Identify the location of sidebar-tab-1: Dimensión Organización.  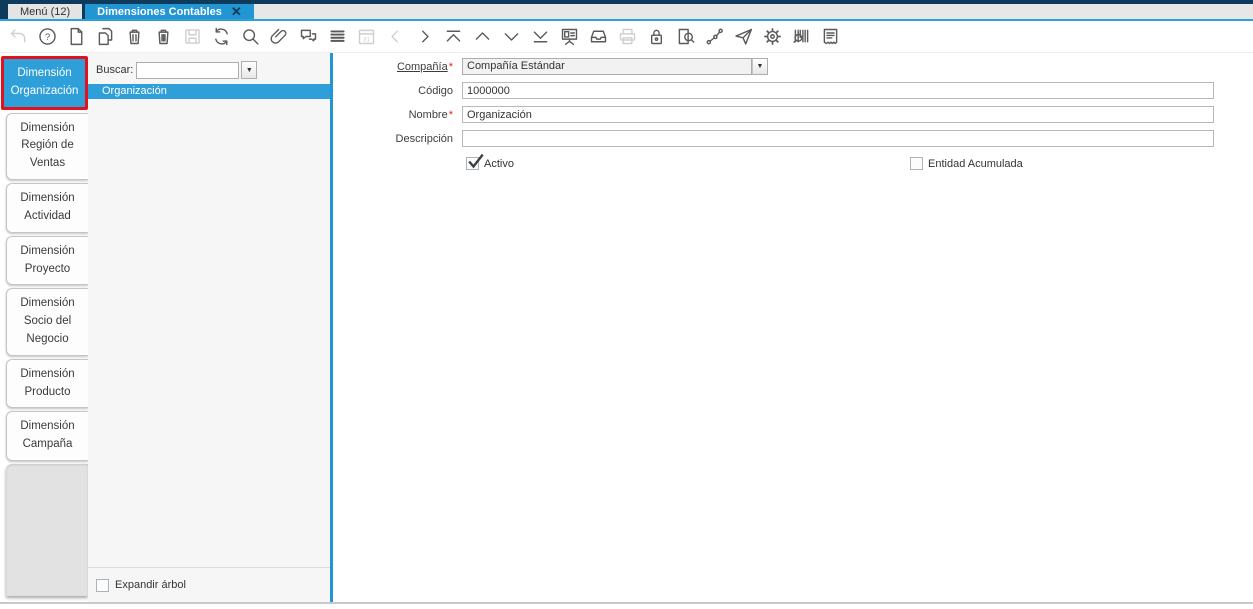
(44, 83).